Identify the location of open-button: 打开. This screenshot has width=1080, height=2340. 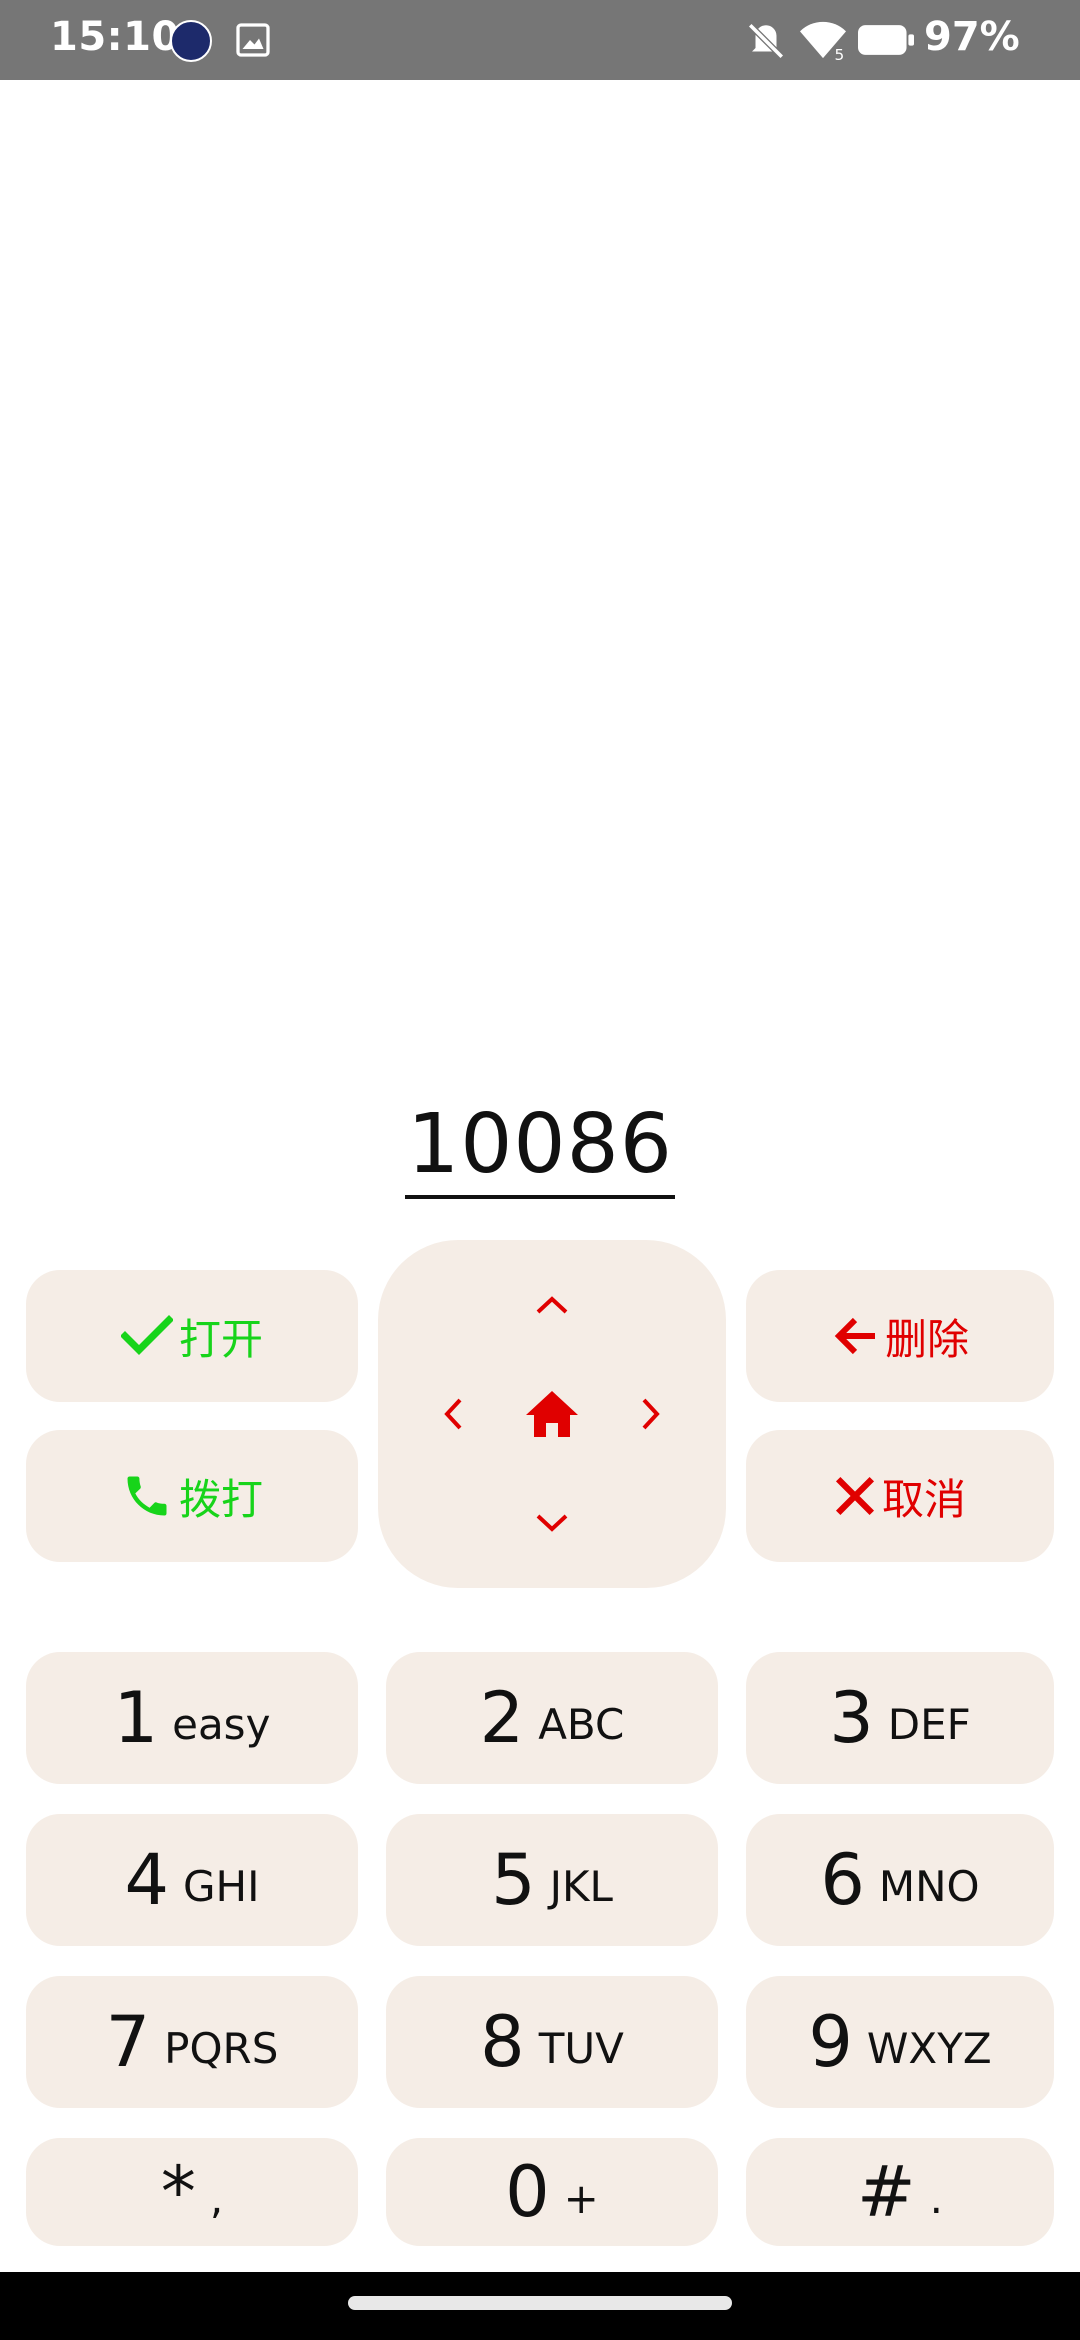
(192, 1336).